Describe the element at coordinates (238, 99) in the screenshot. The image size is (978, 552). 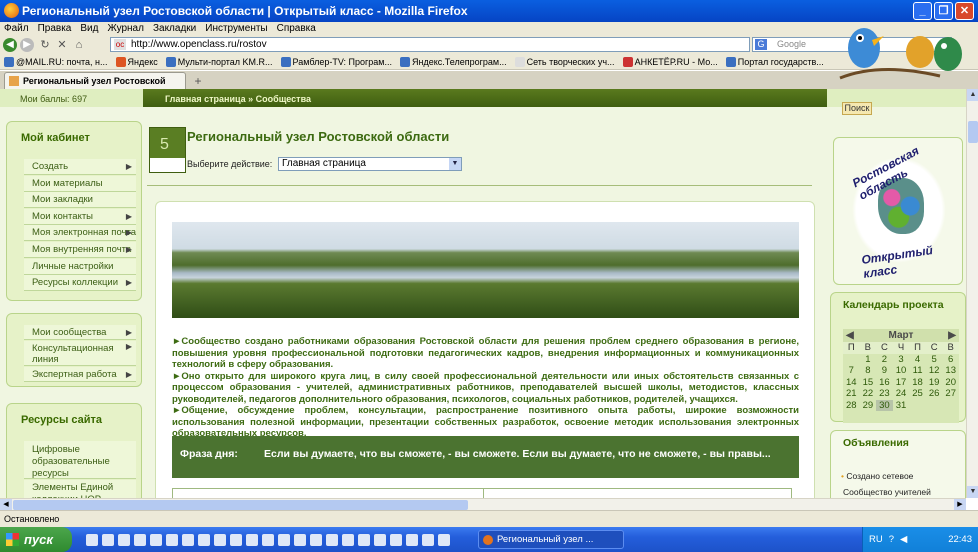
I see `breadcrumb: Главная страница » Сообщества` at that location.